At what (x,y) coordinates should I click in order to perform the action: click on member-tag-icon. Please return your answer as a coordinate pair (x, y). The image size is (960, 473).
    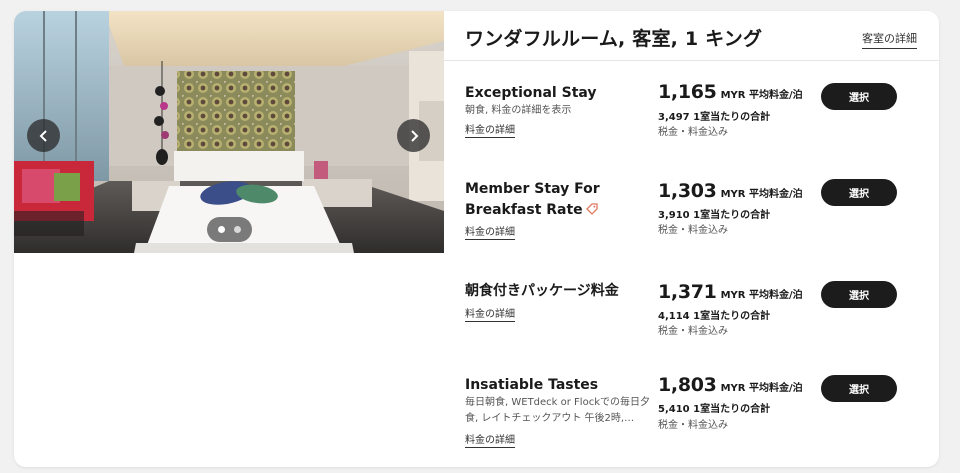
    Looking at the image, I should click on (591, 209).